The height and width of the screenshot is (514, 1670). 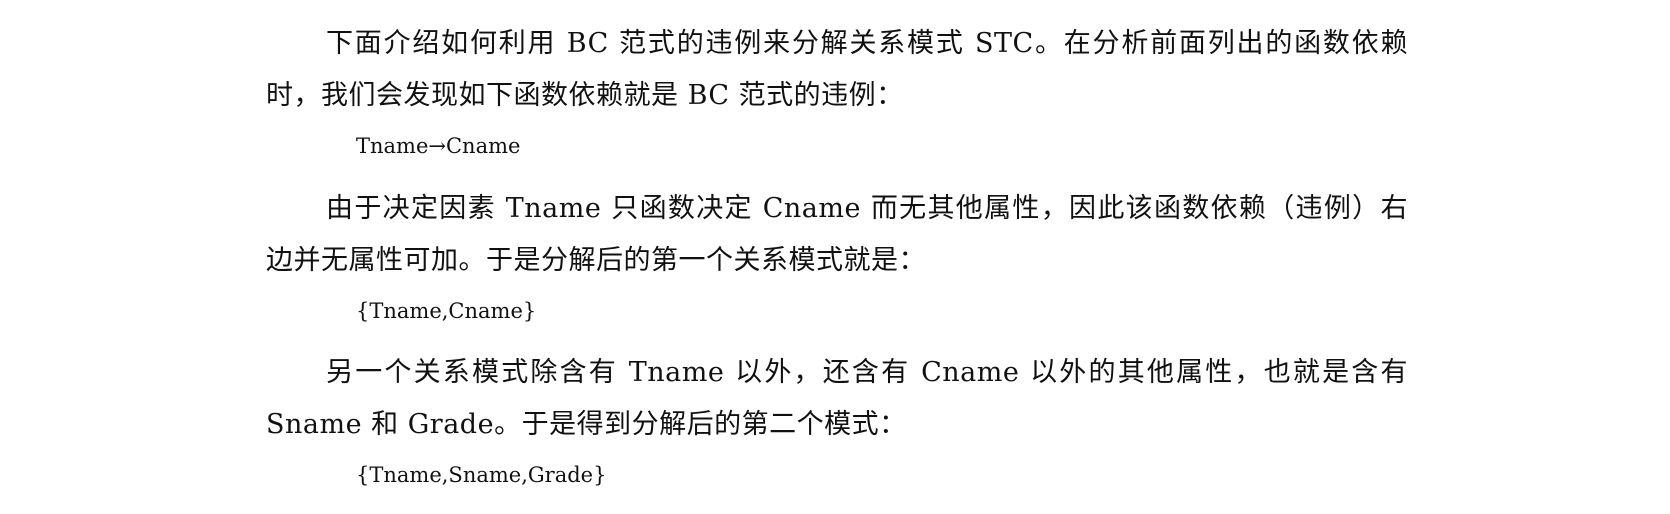 I want to click on formula-functional-dependency: Tname→Cname, so click(x=438, y=146).